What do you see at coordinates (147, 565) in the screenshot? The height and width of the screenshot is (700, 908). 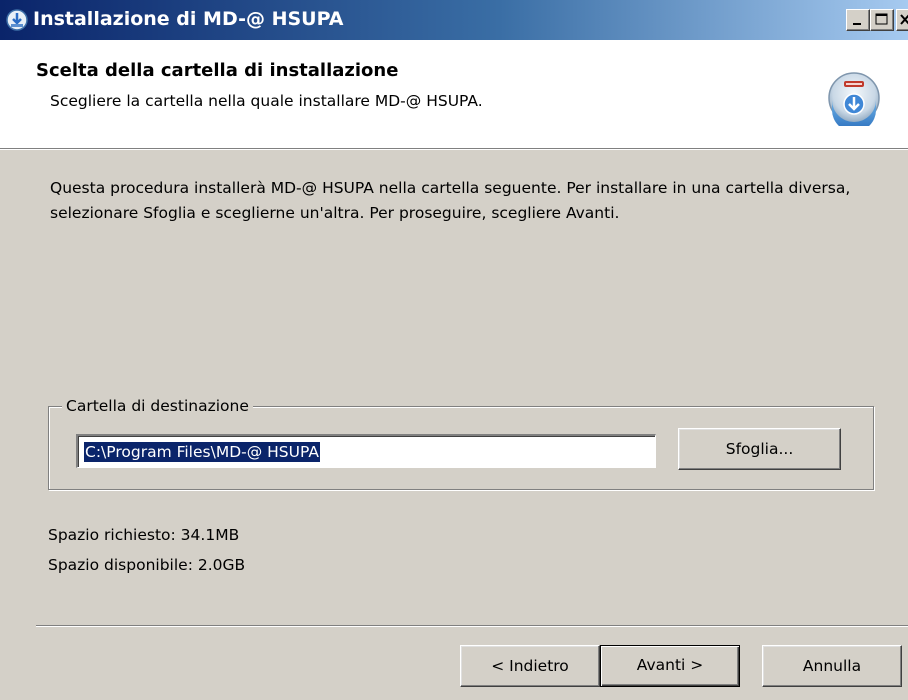 I see `space-available-text: Spazio disponibile: 2.0GB` at bounding box center [147, 565].